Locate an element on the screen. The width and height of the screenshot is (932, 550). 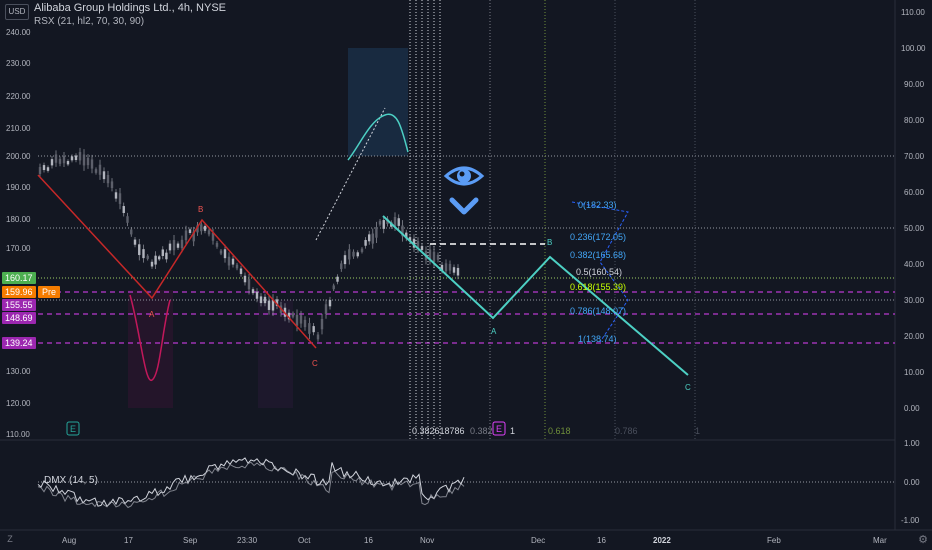
svg-text: 20.00 is located at coordinates (914, 336).